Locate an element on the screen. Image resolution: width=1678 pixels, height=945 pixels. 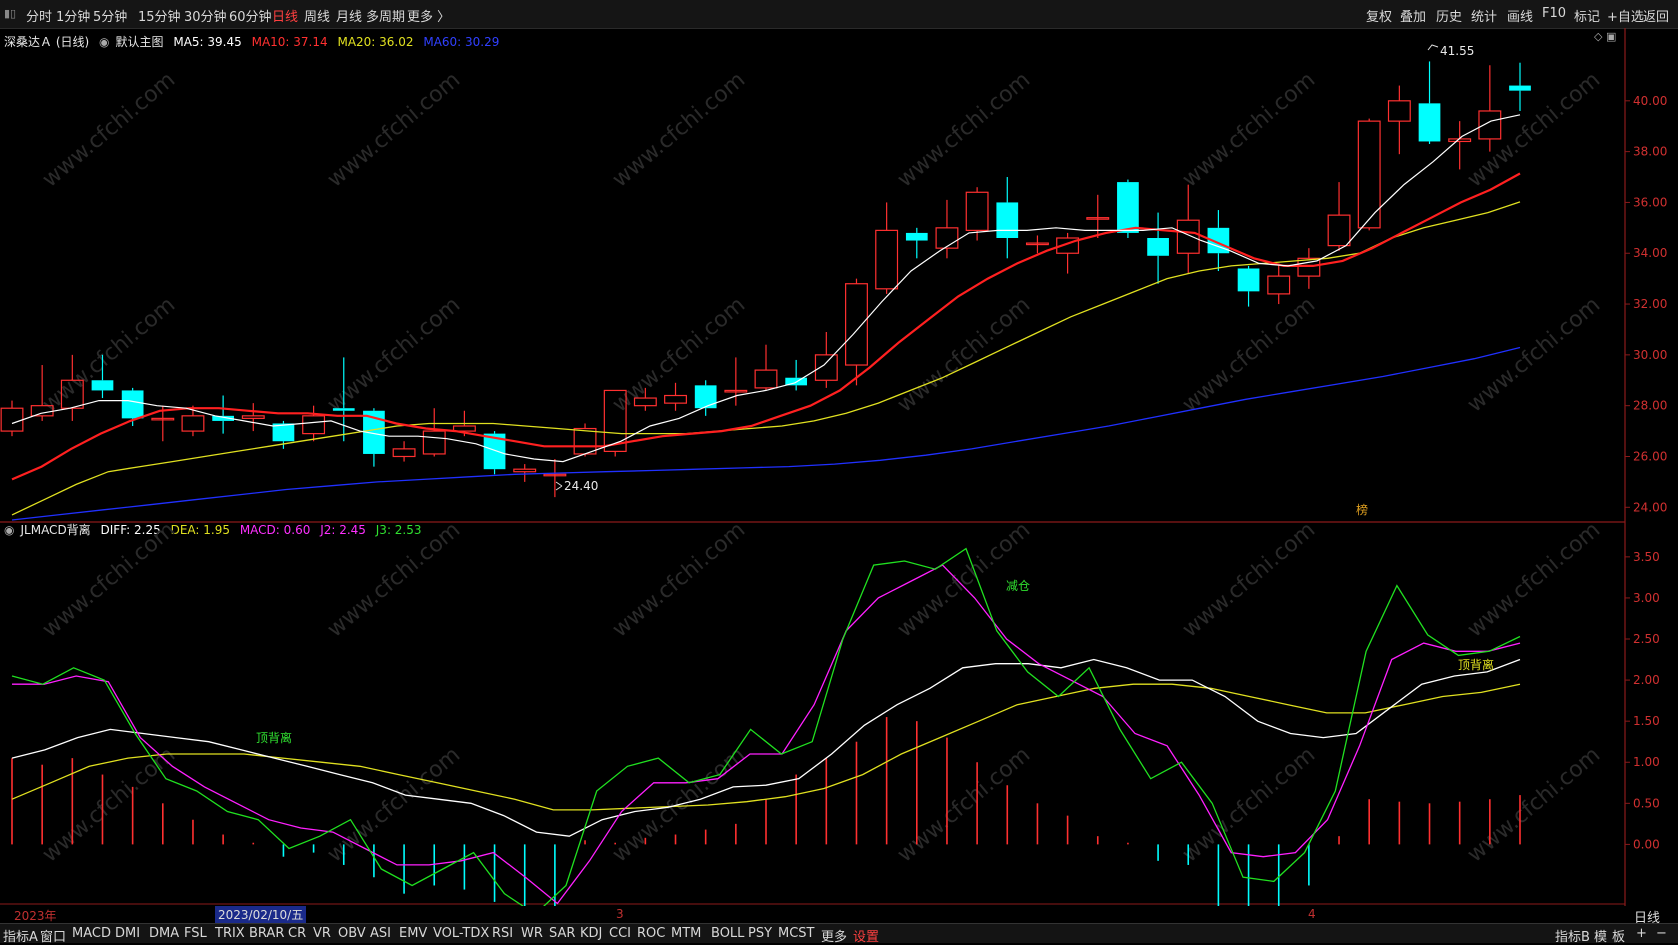
tool-7: +自选 is located at coordinates (1625, 15).